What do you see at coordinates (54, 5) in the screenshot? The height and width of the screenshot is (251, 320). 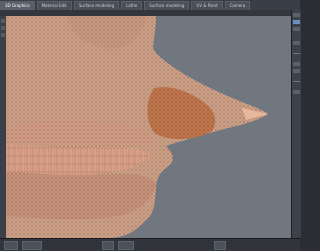 I see `tab-material-edit: Material Edit` at bounding box center [54, 5].